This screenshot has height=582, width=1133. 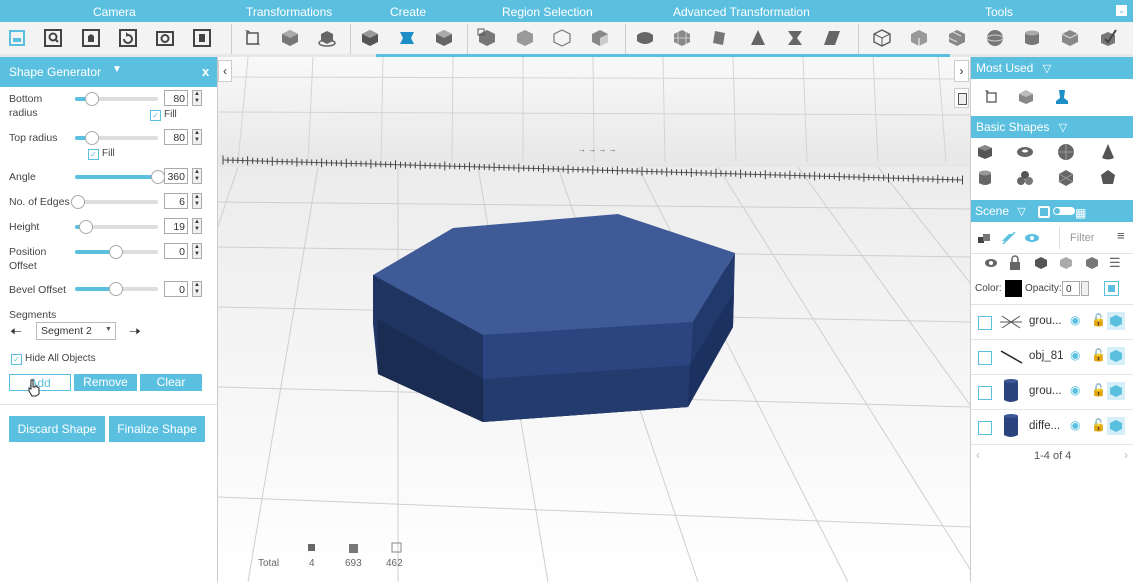 I want to click on most-used-header: Most Used ▽, so click(x=1052, y=68).